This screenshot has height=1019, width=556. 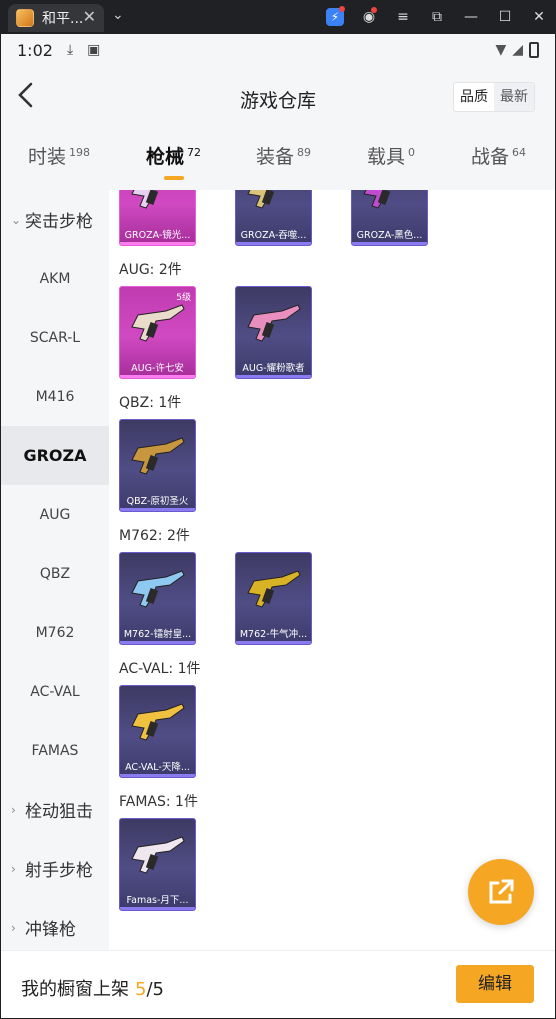 I want to click on sort-quality-button: 品质, so click(x=474, y=97).